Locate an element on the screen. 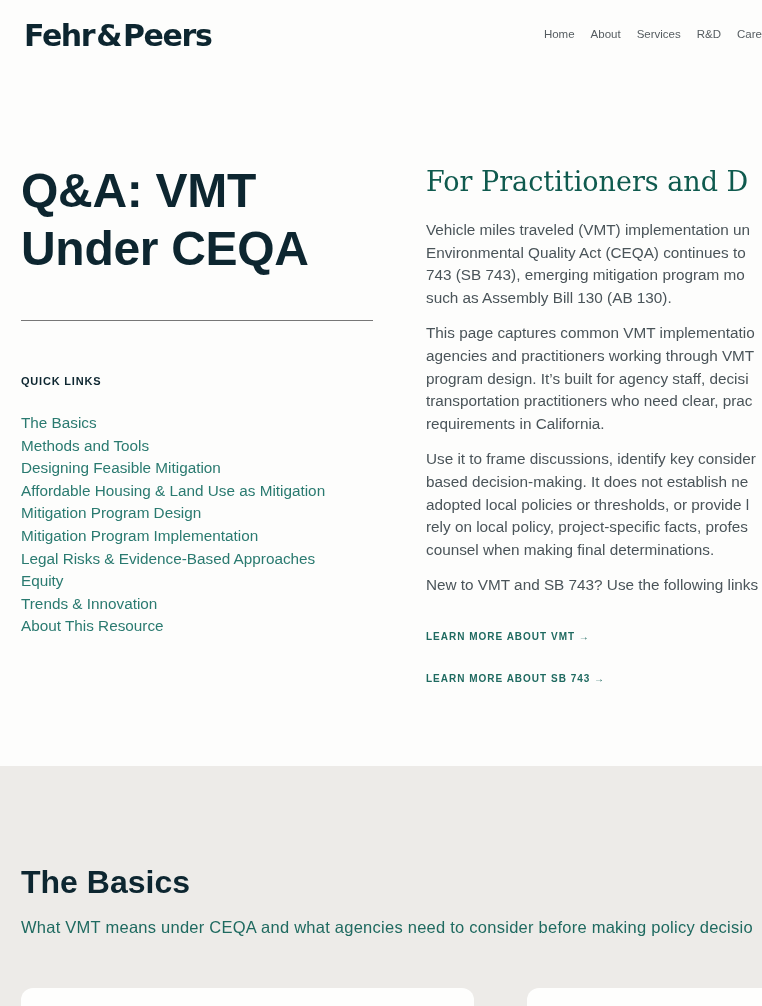 The width and height of the screenshot is (762, 1006). quick-link: The Basics is located at coordinates (59, 423).